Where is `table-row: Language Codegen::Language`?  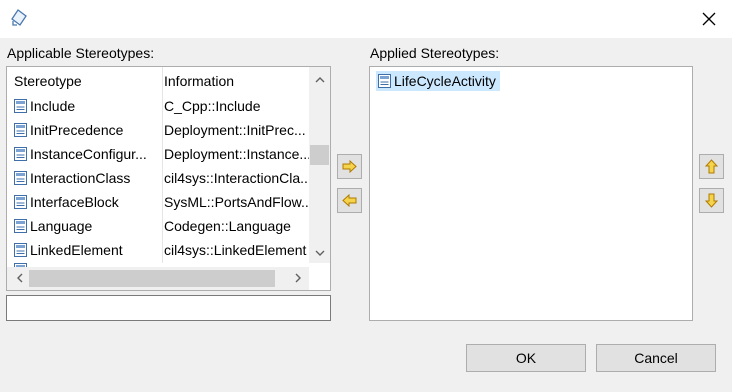
table-row: Language Codegen::Language is located at coordinates (158, 227).